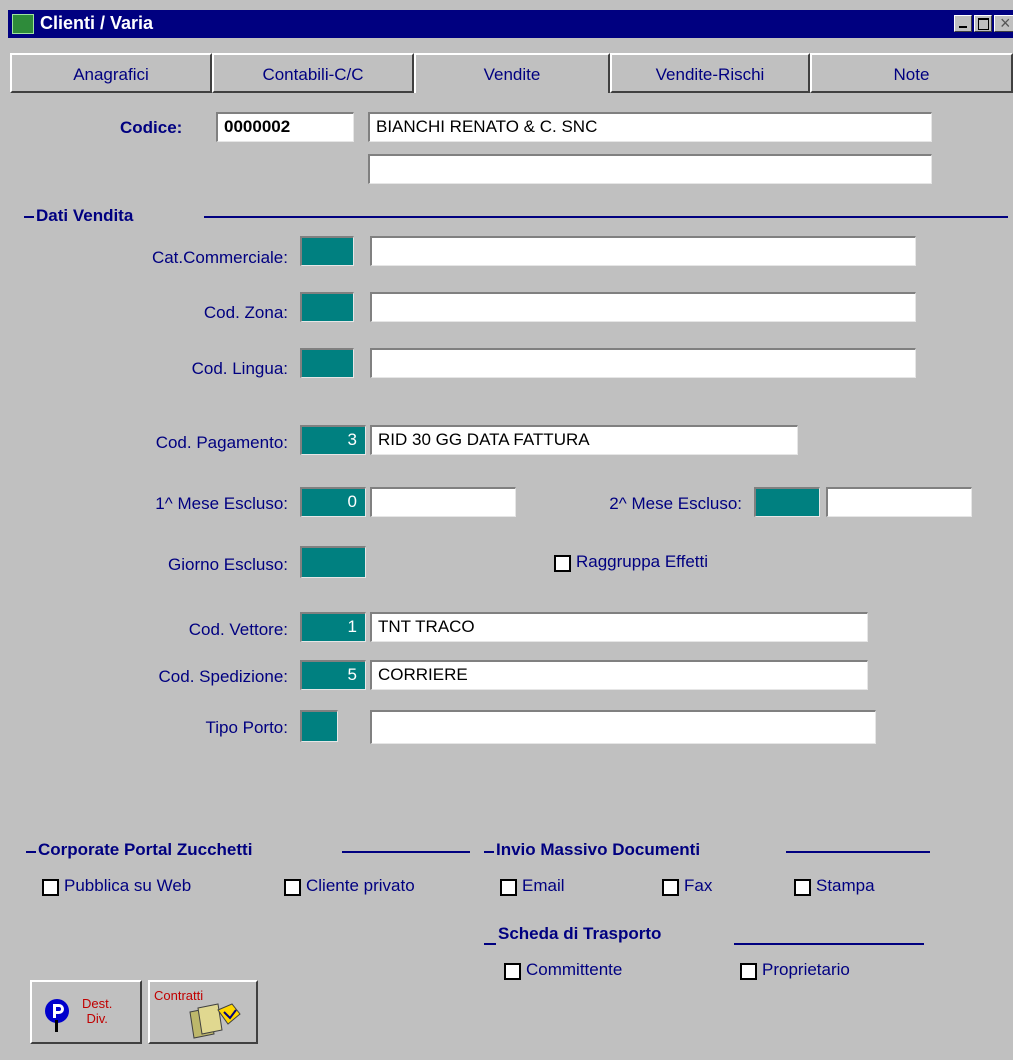 The height and width of the screenshot is (1060, 1013). I want to click on raggruppa-effetti-label: Raggruppa Effetti, so click(642, 561).